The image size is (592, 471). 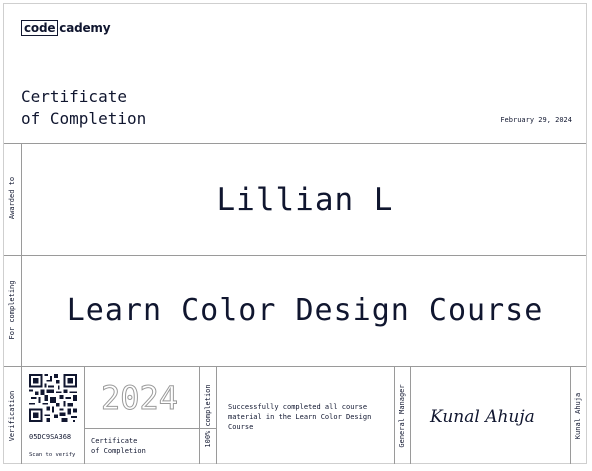 I want to click on signature-image: Kunal Ahuja, so click(x=482, y=417).